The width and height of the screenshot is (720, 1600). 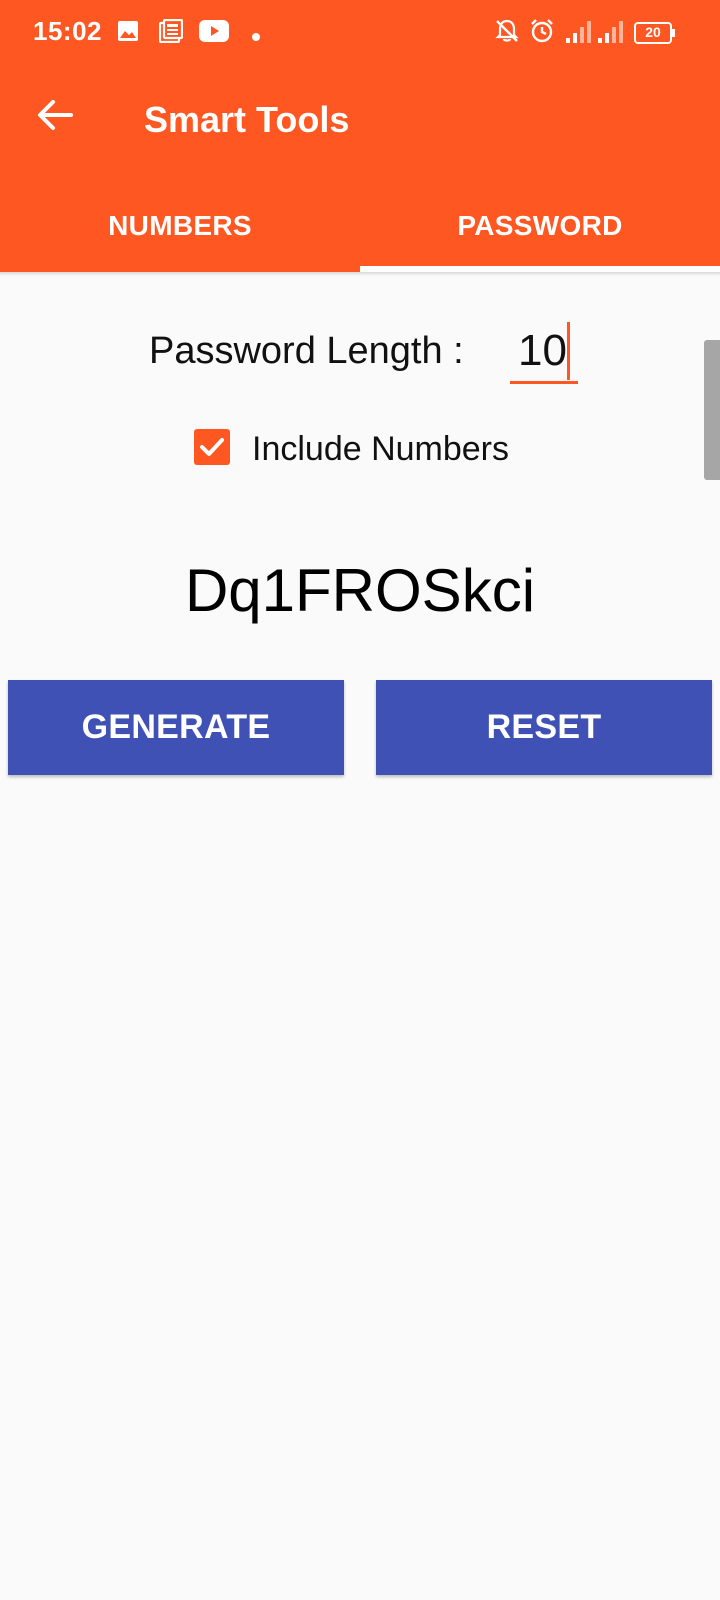 What do you see at coordinates (712, 410) in the screenshot?
I see `scrollbar` at bounding box center [712, 410].